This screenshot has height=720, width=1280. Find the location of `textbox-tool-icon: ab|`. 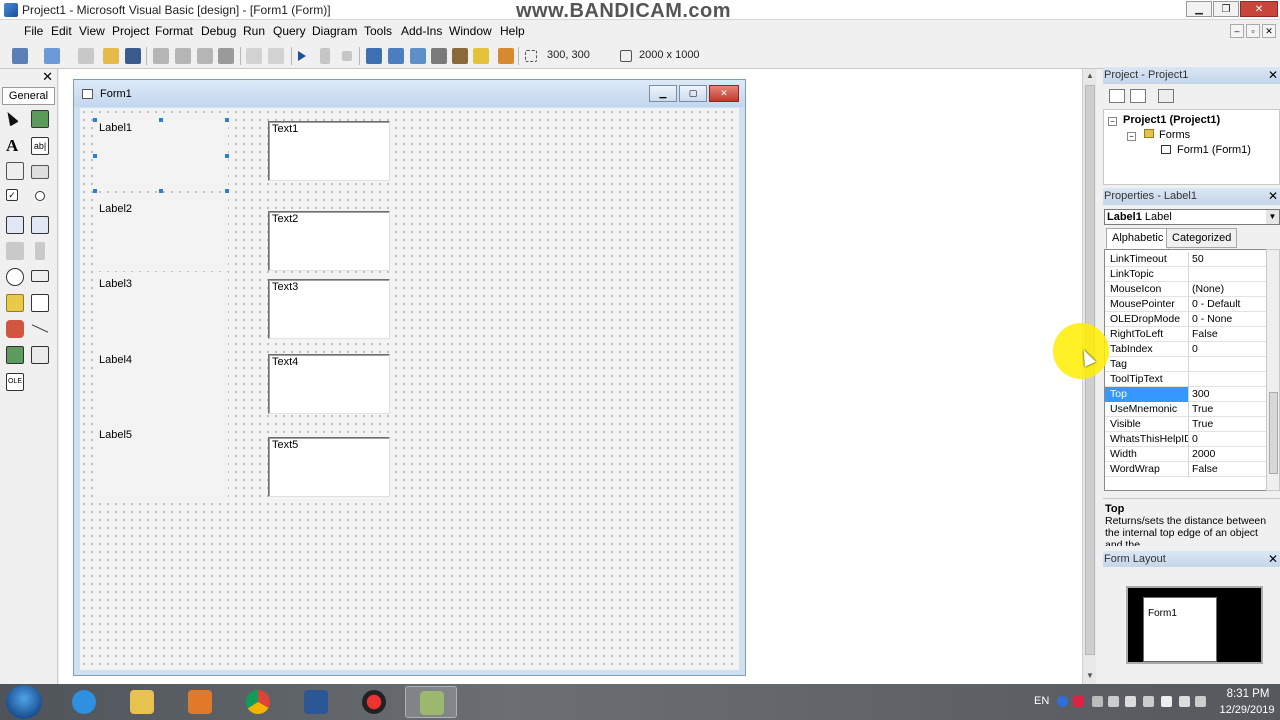

textbox-tool-icon: ab| is located at coordinates (40, 146).